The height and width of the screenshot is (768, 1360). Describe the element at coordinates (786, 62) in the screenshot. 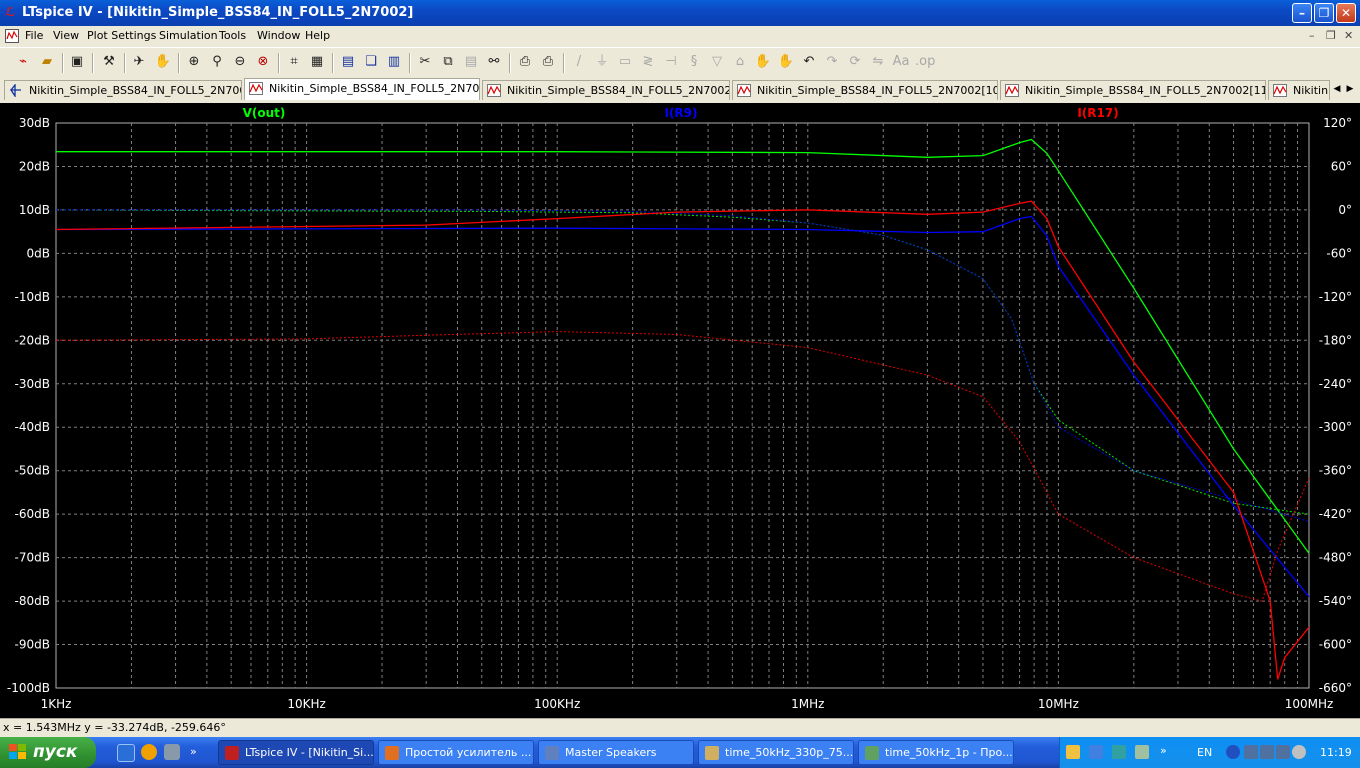

I see `drag-icon: ✋` at that location.